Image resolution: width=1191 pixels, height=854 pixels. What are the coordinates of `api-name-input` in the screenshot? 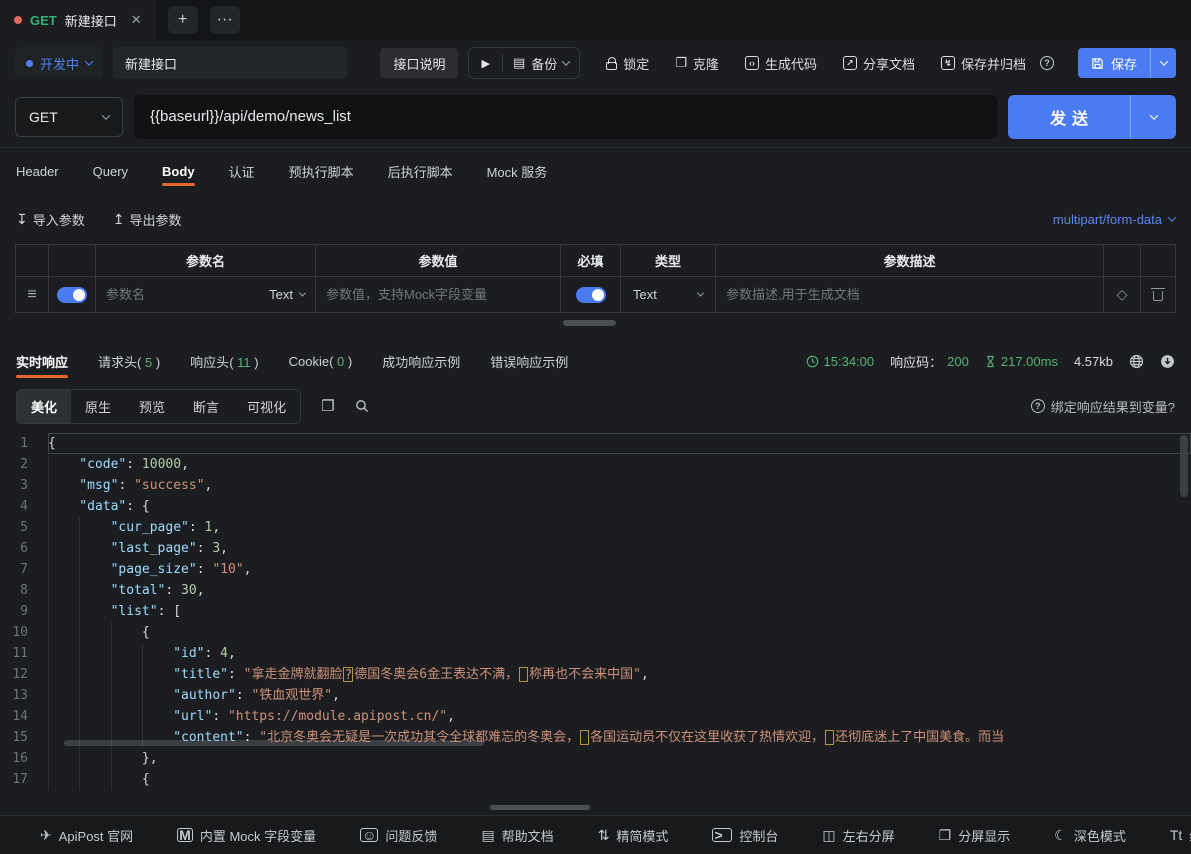 It's located at (230, 63).